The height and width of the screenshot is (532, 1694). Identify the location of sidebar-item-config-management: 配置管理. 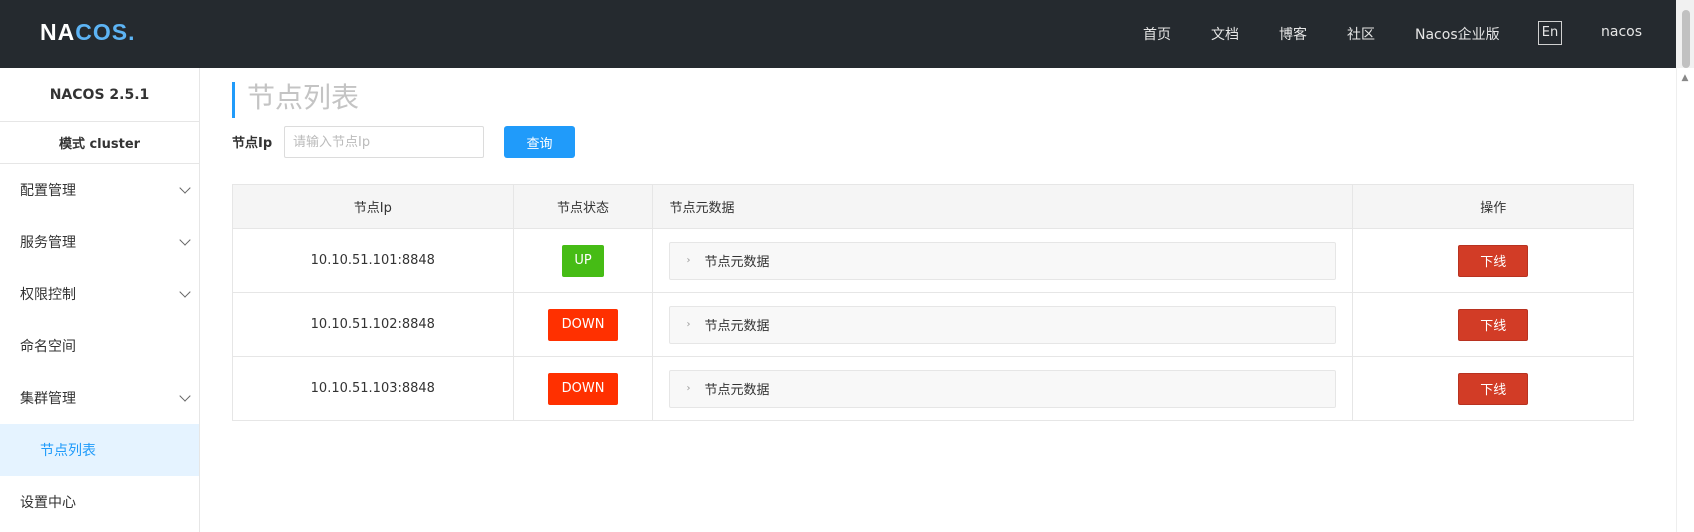
(99, 190).